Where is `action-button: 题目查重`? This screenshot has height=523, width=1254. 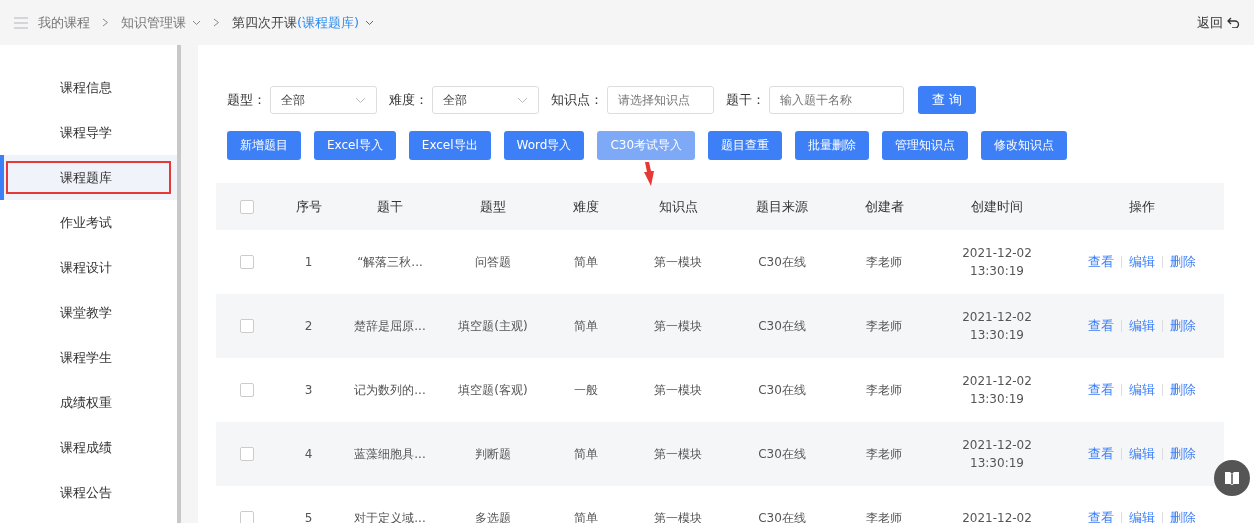
action-button: 题目查重 is located at coordinates (745, 145).